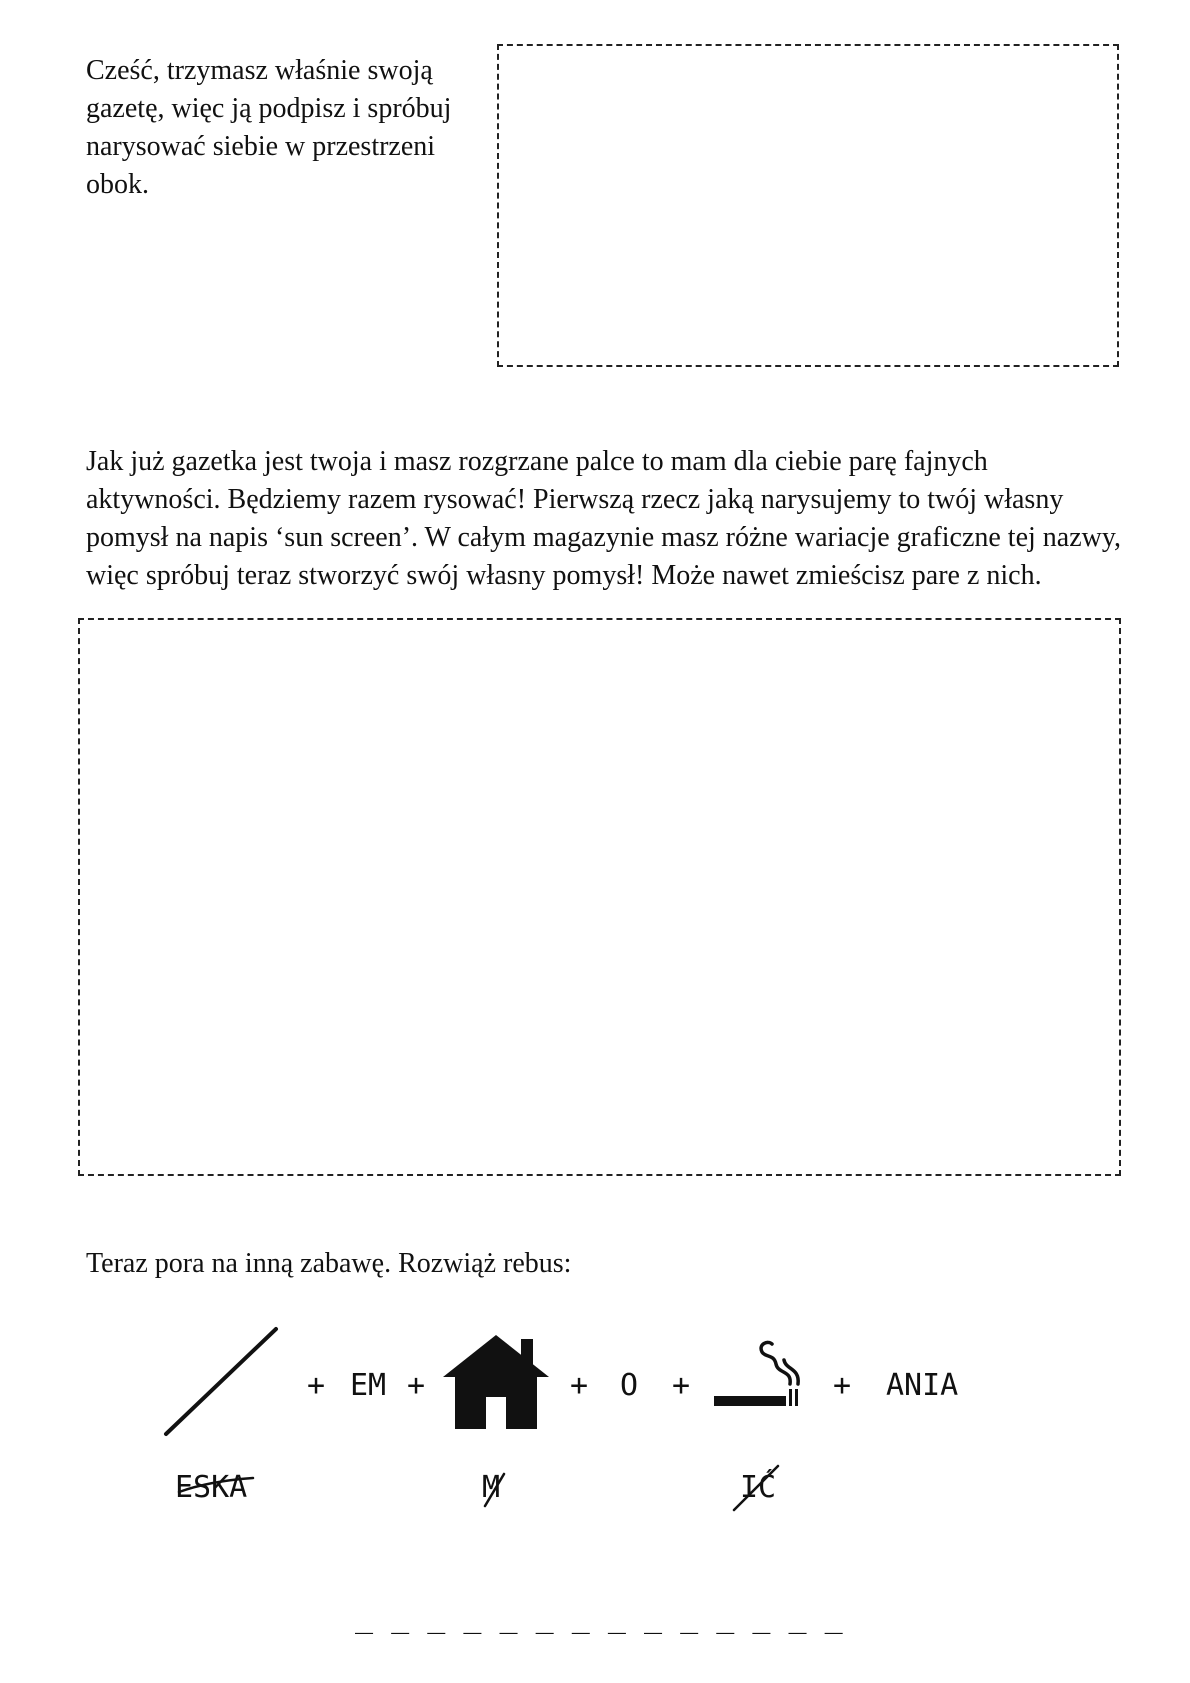 This screenshot has width=1190, height=1683. Describe the element at coordinates (922, 1385) in the screenshot. I see `rebus-letters-ania: ANIA` at that location.